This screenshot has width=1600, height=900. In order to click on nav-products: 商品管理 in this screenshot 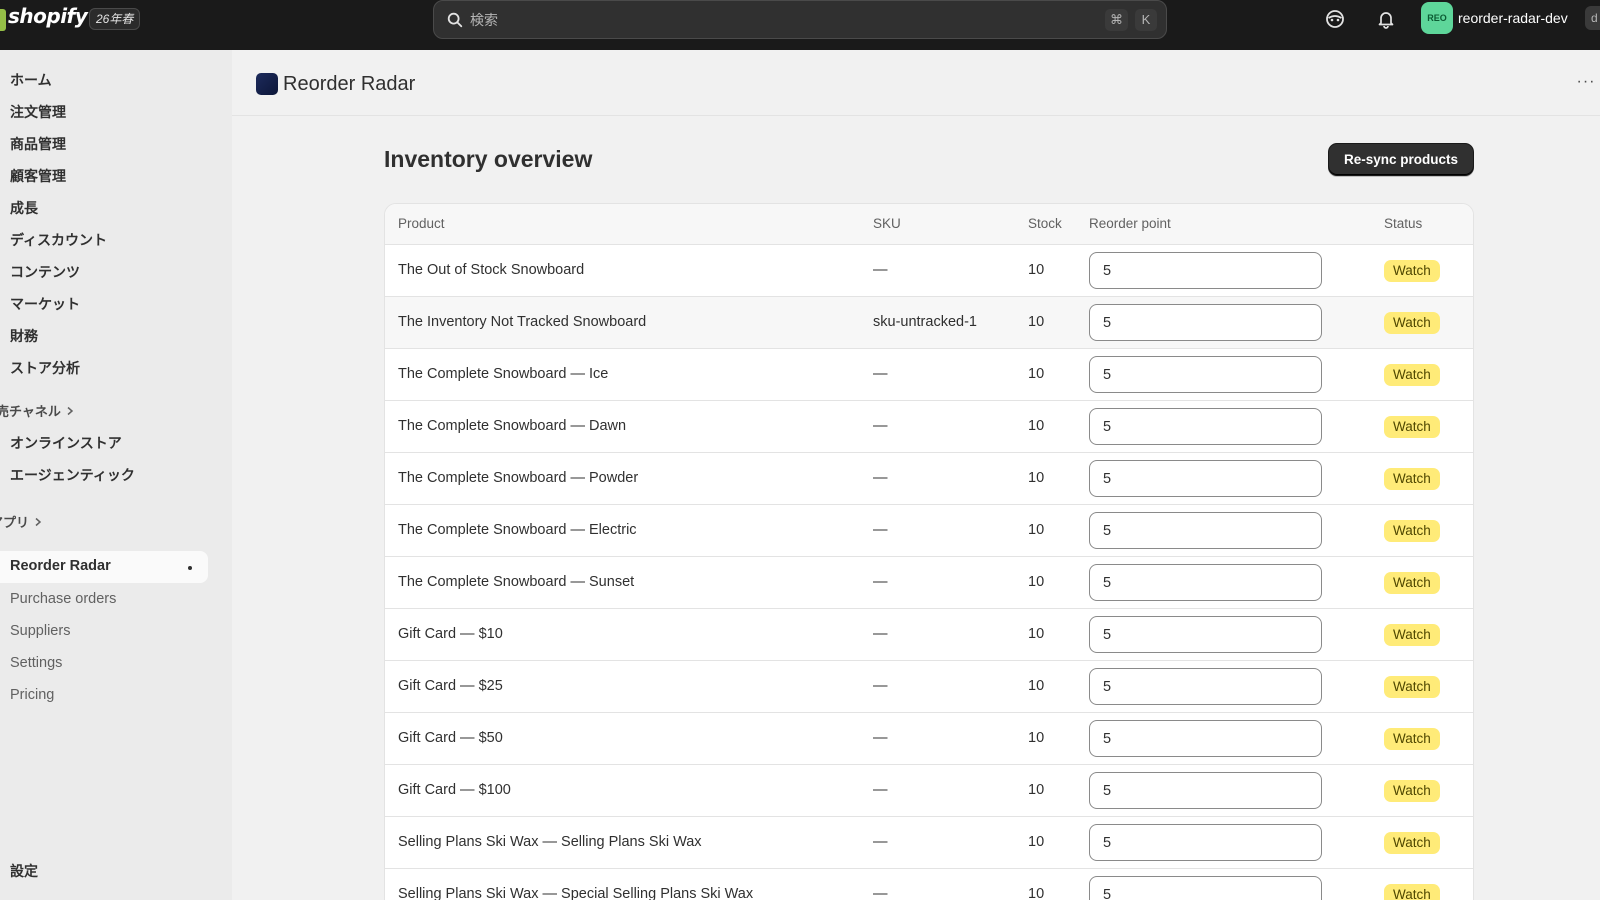, I will do `click(38, 144)`.